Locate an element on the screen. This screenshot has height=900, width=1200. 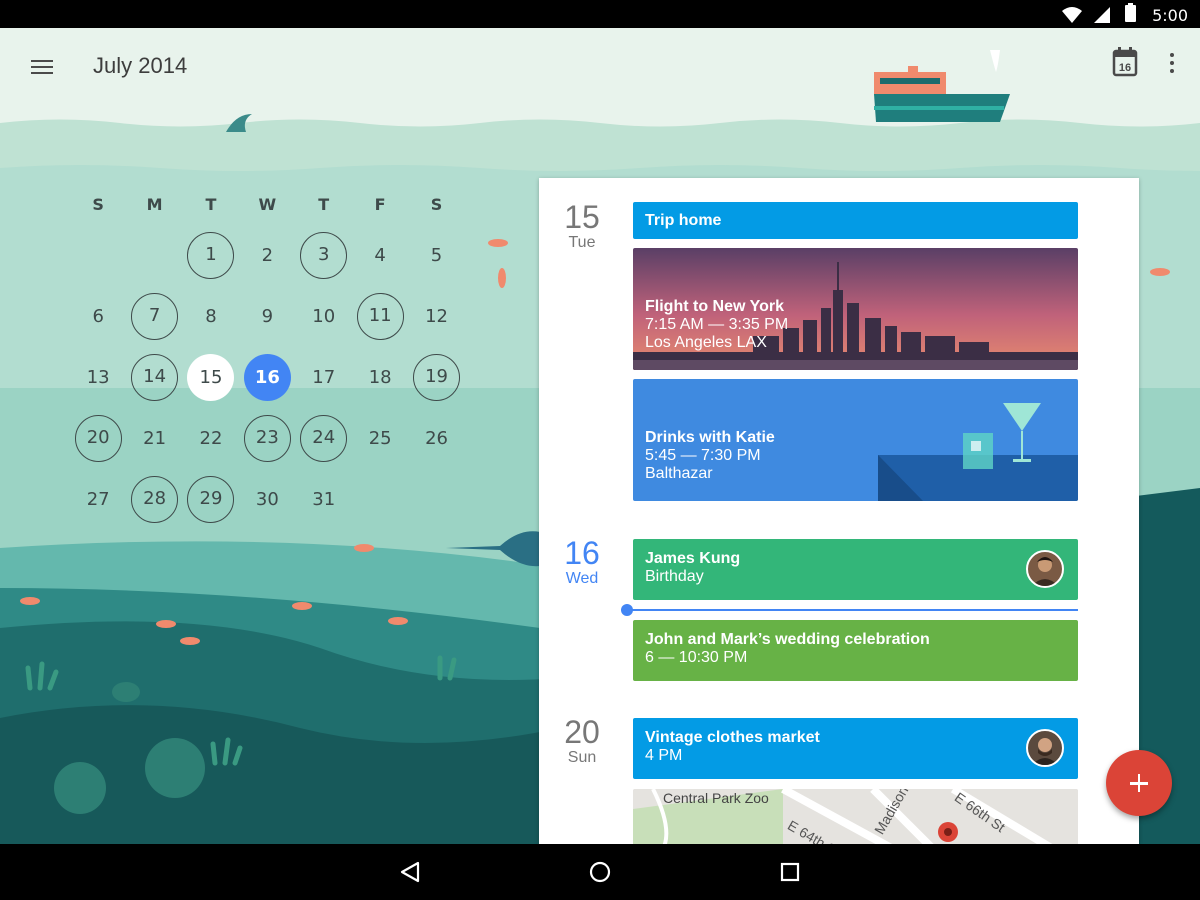
calendar-day: 10 is located at coordinates (324, 316).